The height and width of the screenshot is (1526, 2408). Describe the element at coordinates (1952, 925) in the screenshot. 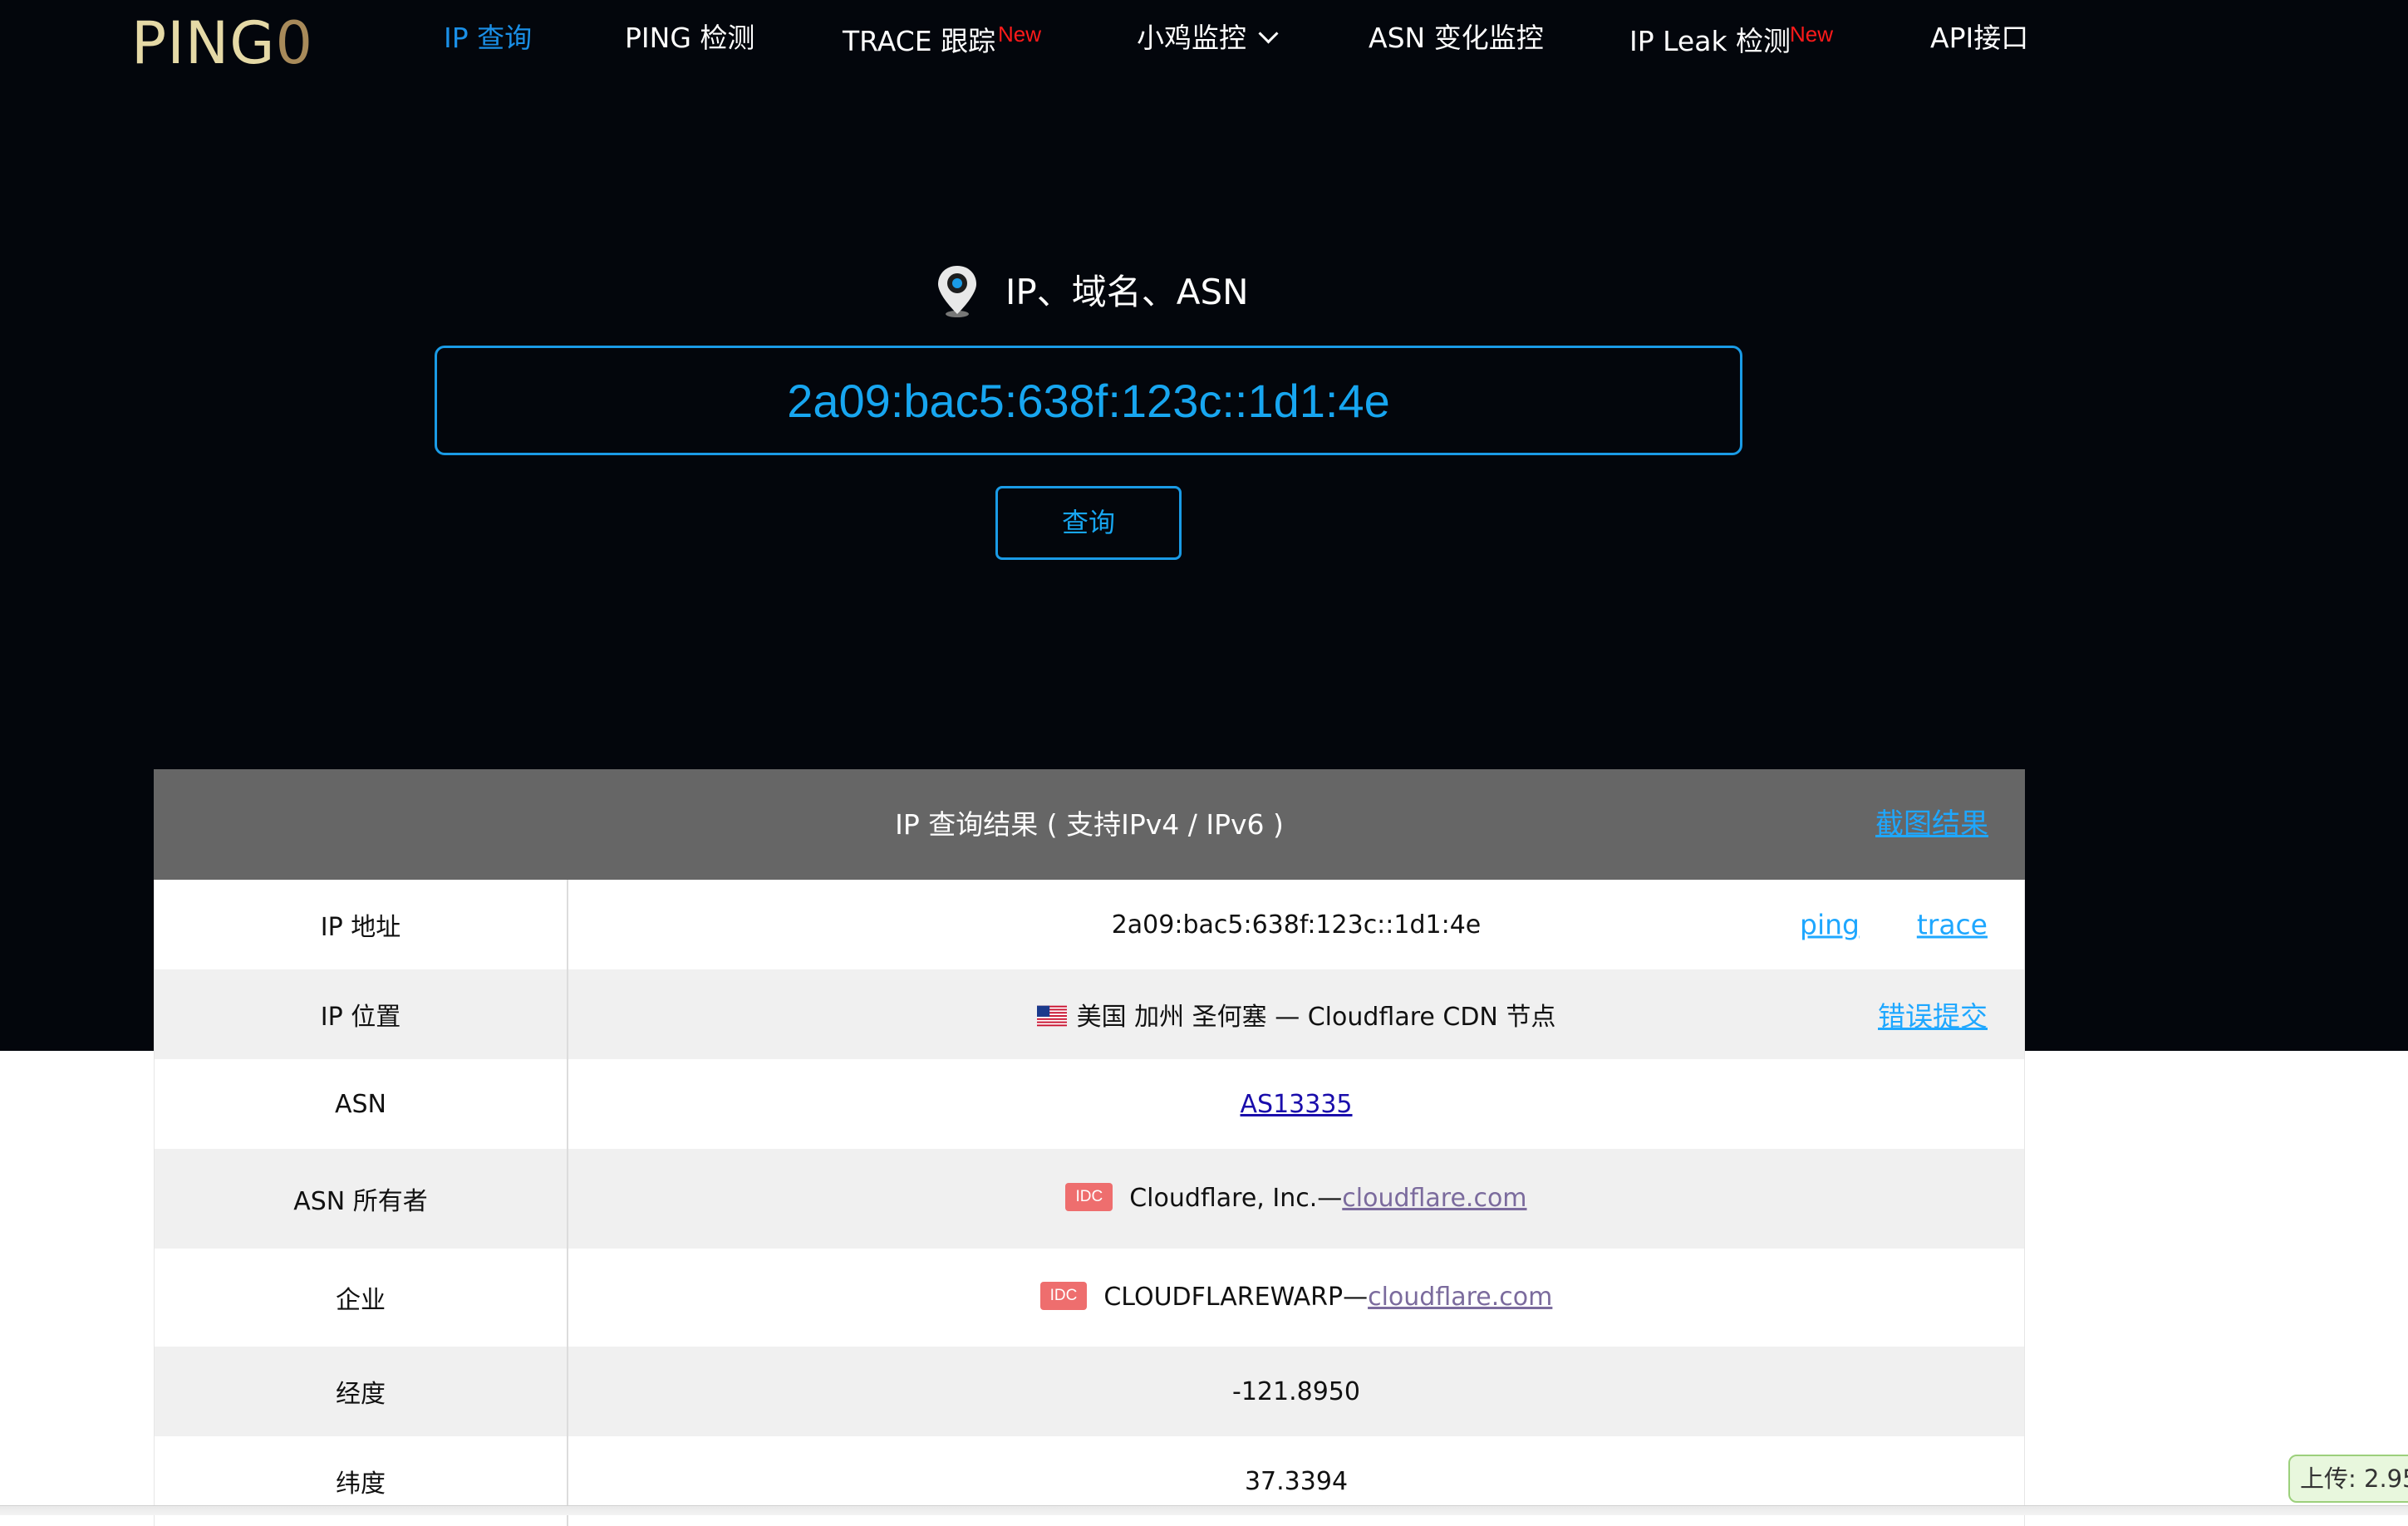

I see `trace-link: trace` at that location.